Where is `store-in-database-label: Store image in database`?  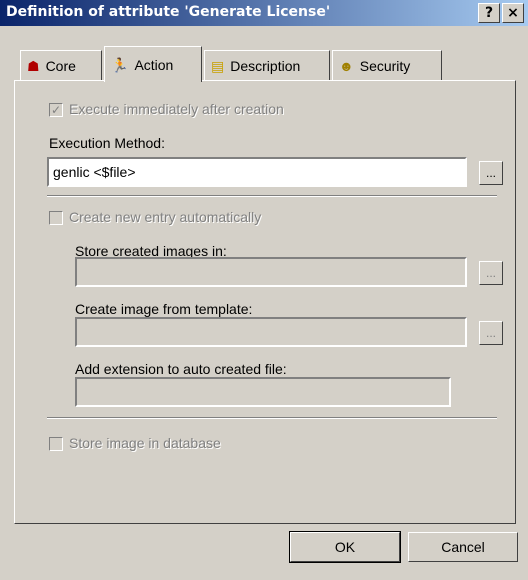
store-in-database-label: Store image in database is located at coordinates (145, 443).